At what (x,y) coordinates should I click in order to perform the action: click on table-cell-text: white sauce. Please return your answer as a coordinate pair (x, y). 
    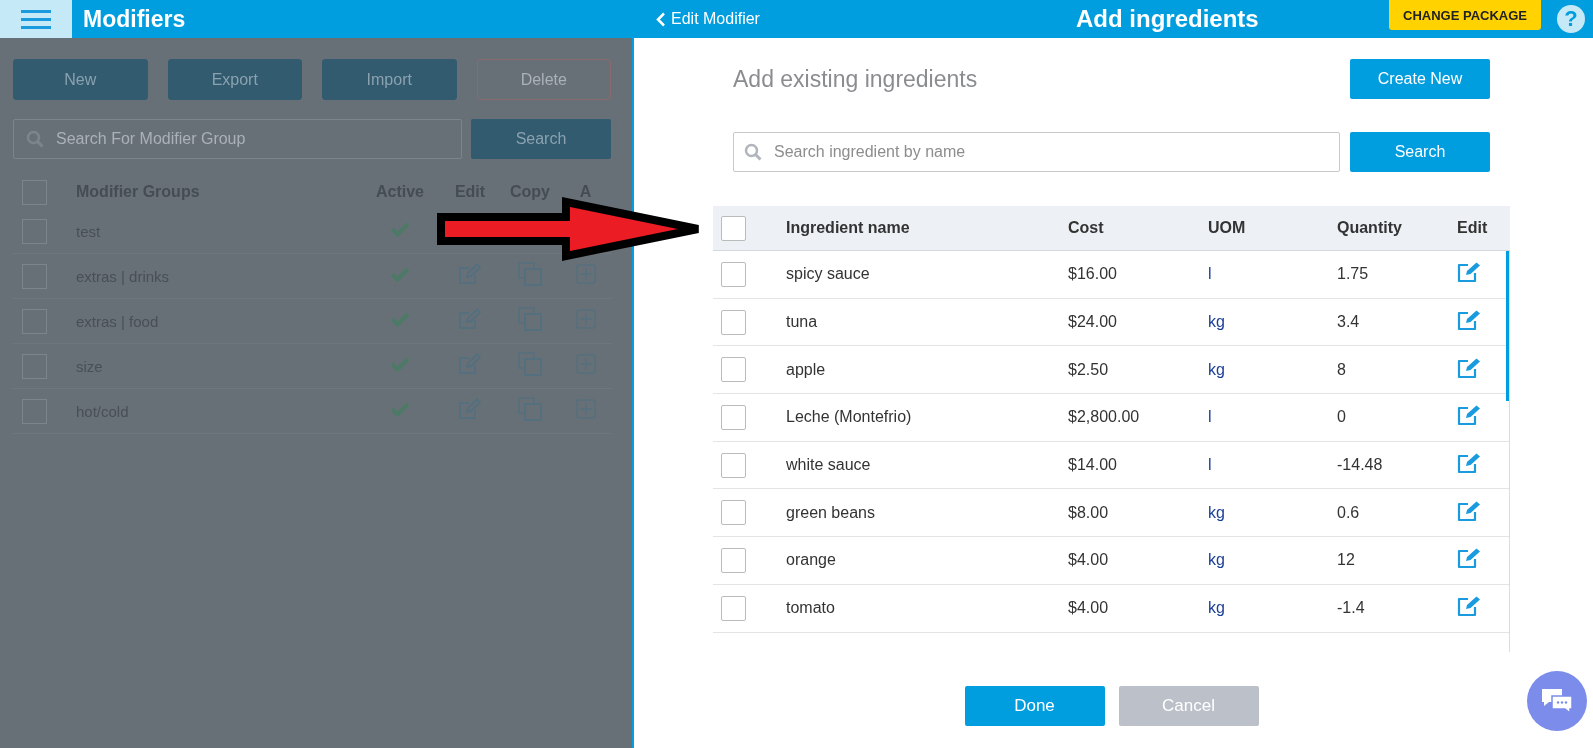
    Looking at the image, I should click on (829, 465).